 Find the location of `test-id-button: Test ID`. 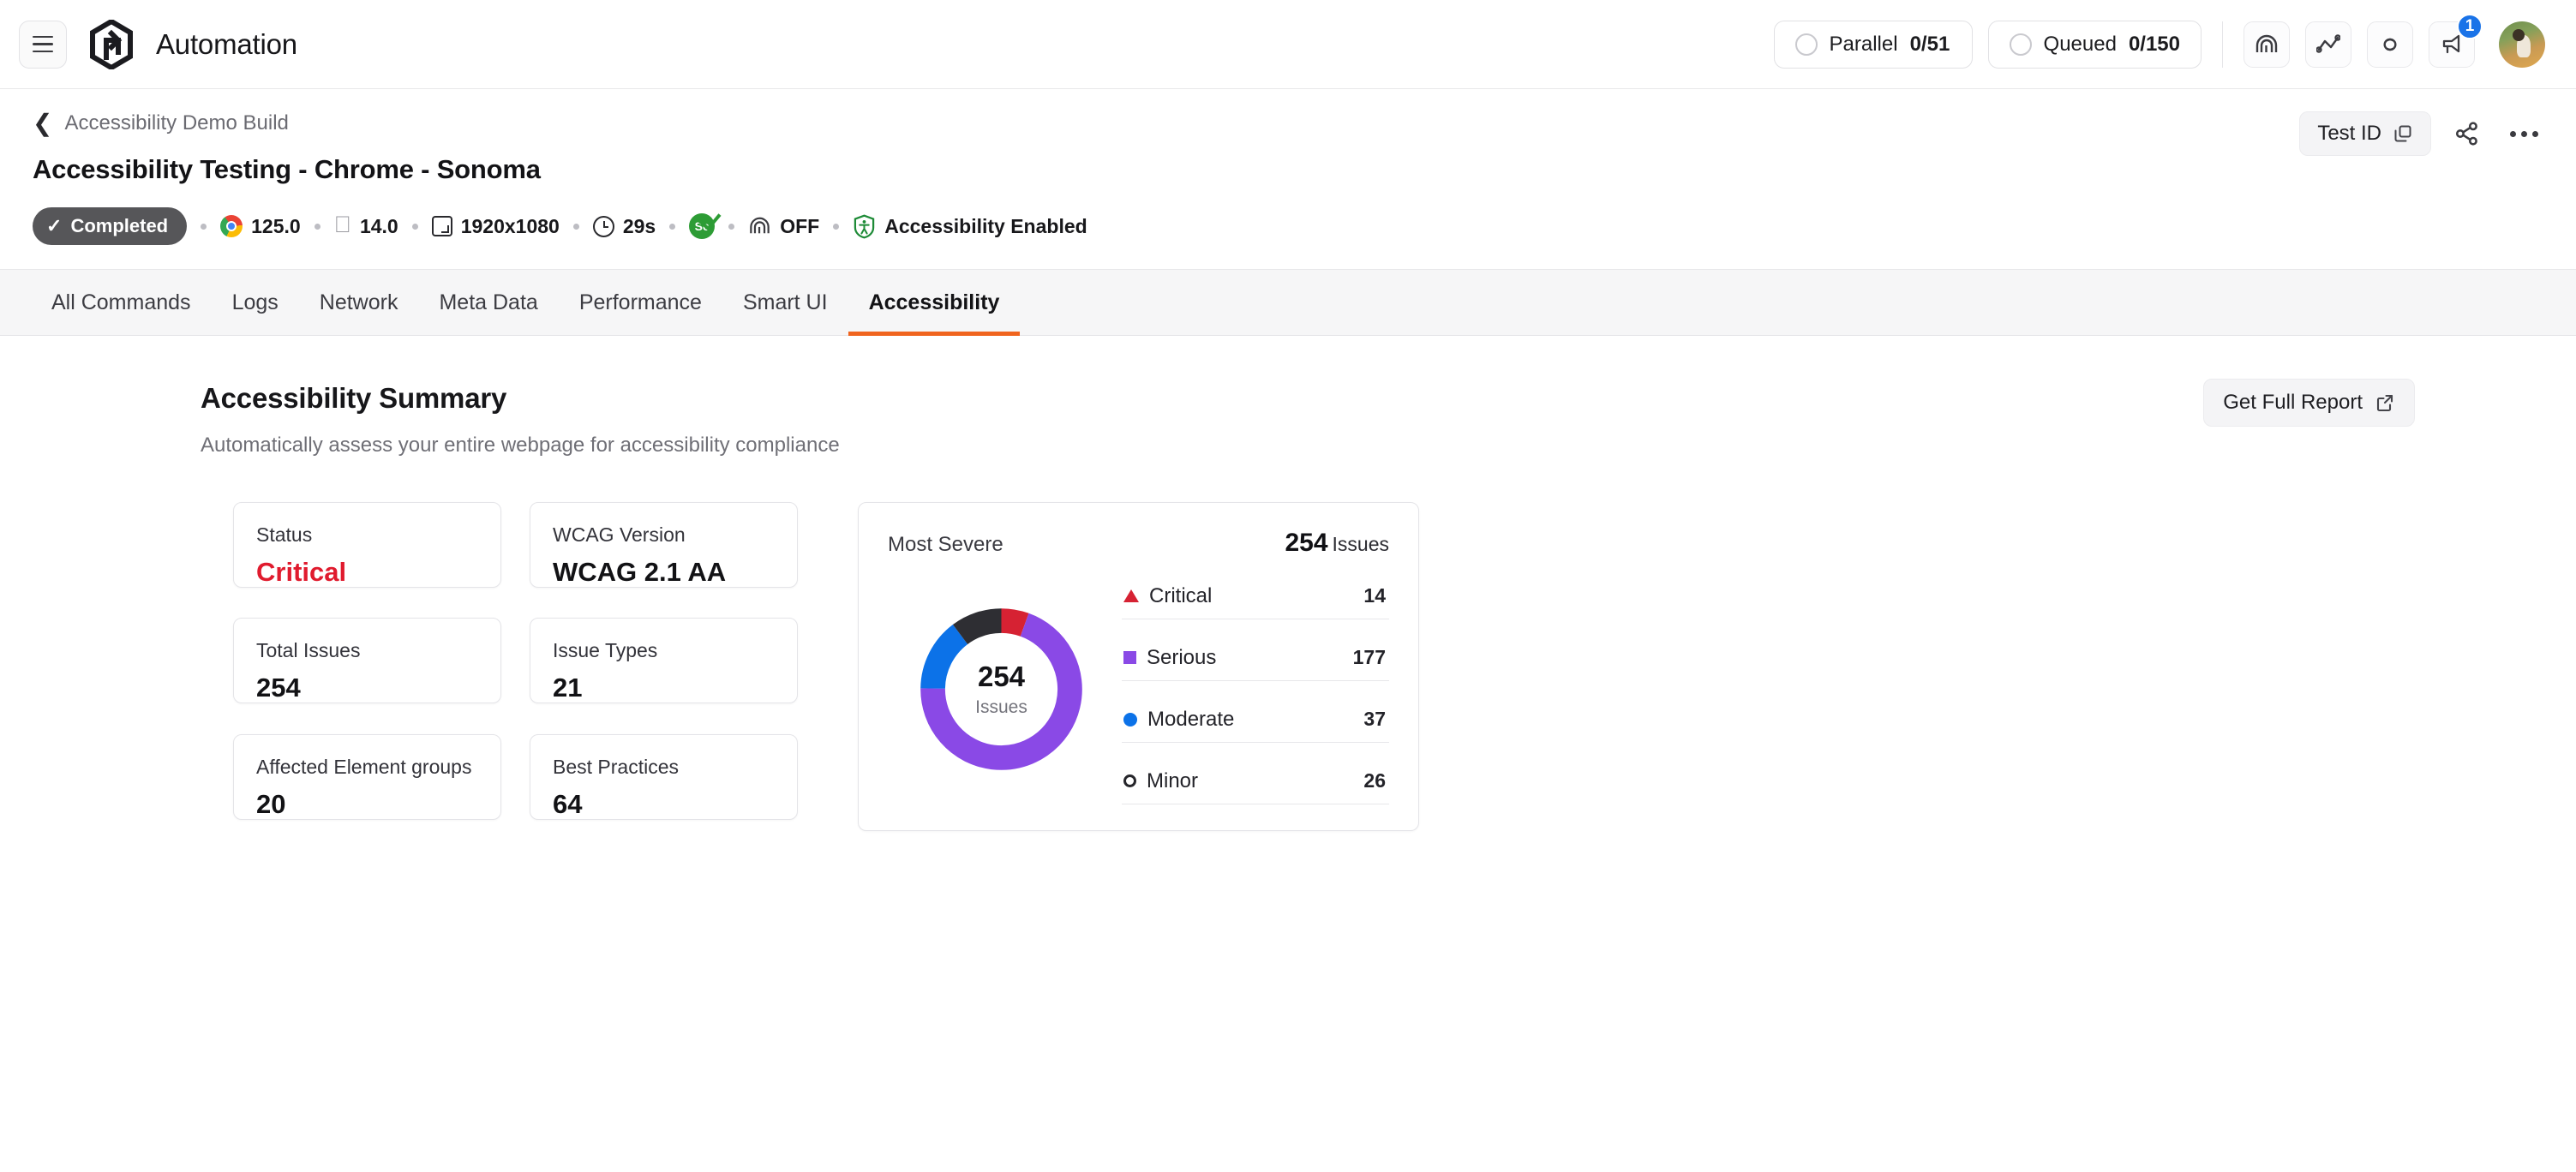

test-id-button: Test ID is located at coordinates (2365, 133).